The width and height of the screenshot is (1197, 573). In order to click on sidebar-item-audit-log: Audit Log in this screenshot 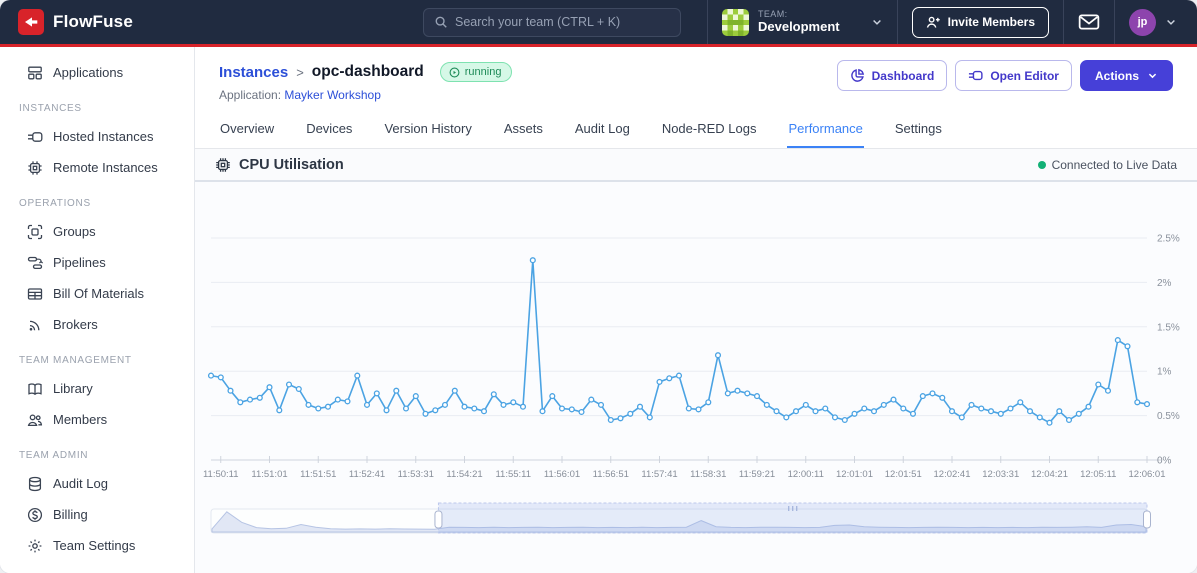, I will do `click(97, 483)`.